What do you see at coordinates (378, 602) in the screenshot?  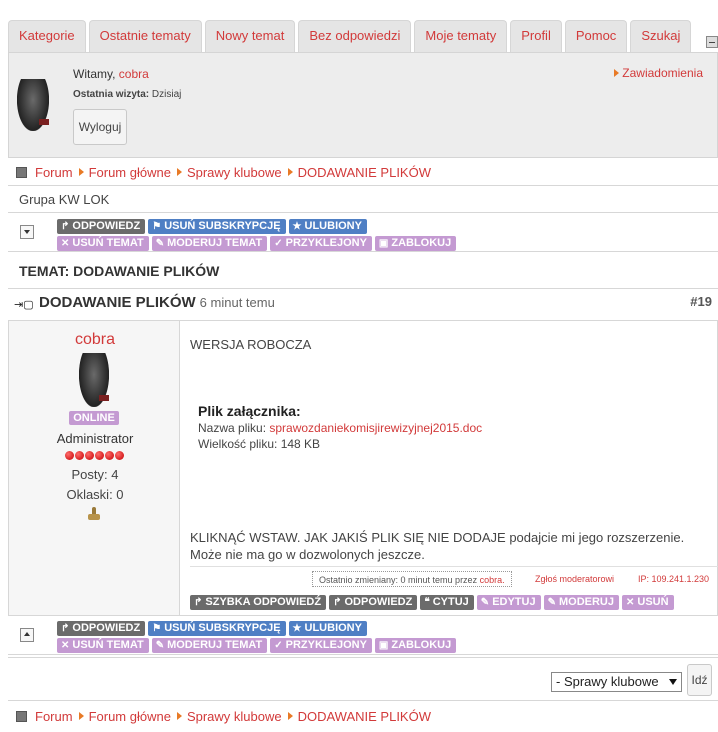 I see `post-reply-label: ODPOWIEDZ` at bounding box center [378, 602].